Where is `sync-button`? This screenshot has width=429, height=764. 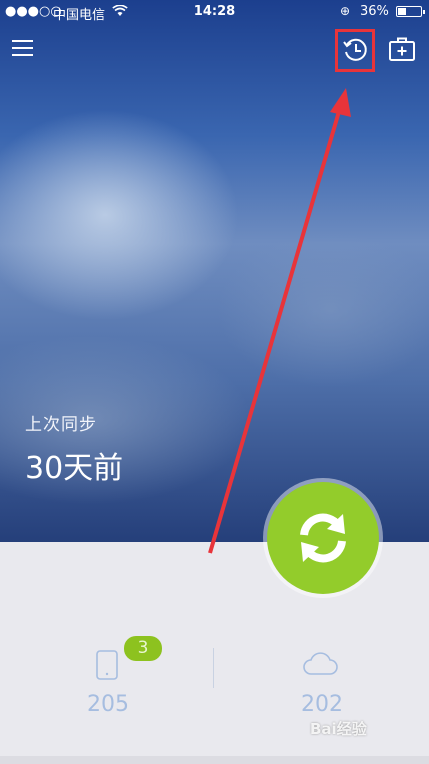 sync-button is located at coordinates (323, 538).